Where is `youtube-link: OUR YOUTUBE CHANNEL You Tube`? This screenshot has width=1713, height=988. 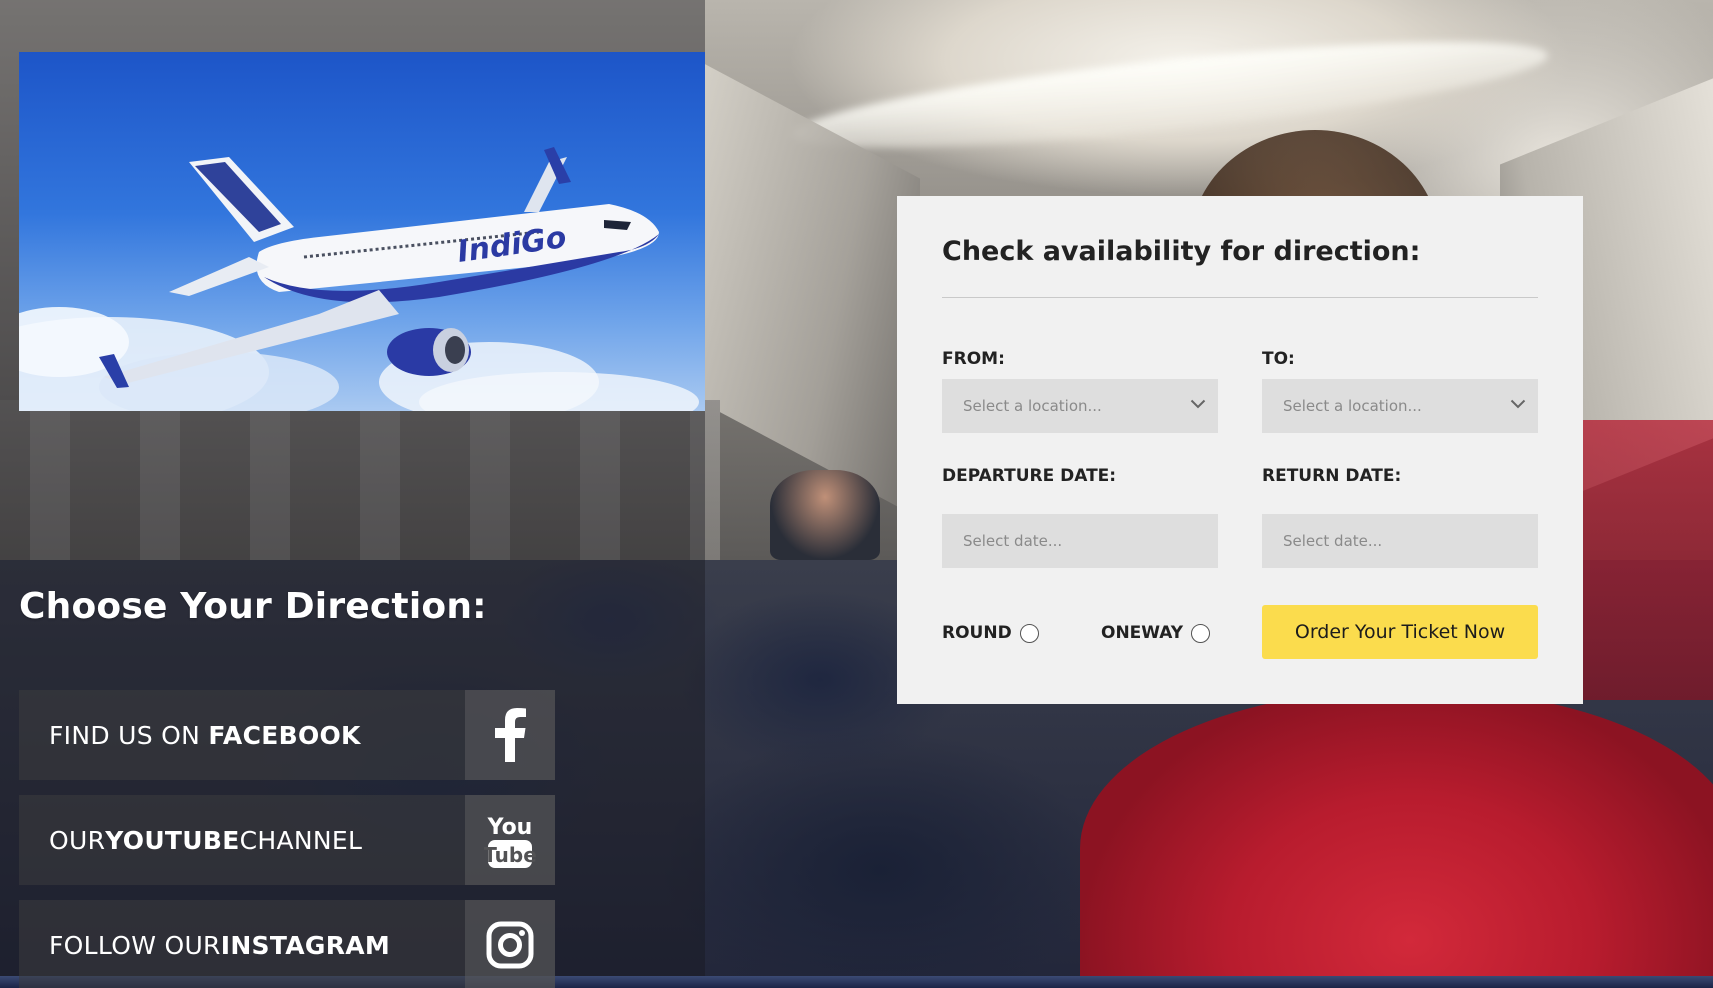 youtube-link: OUR YOUTUBE CHANNEL You Tube is located at coordinates (287, 840).